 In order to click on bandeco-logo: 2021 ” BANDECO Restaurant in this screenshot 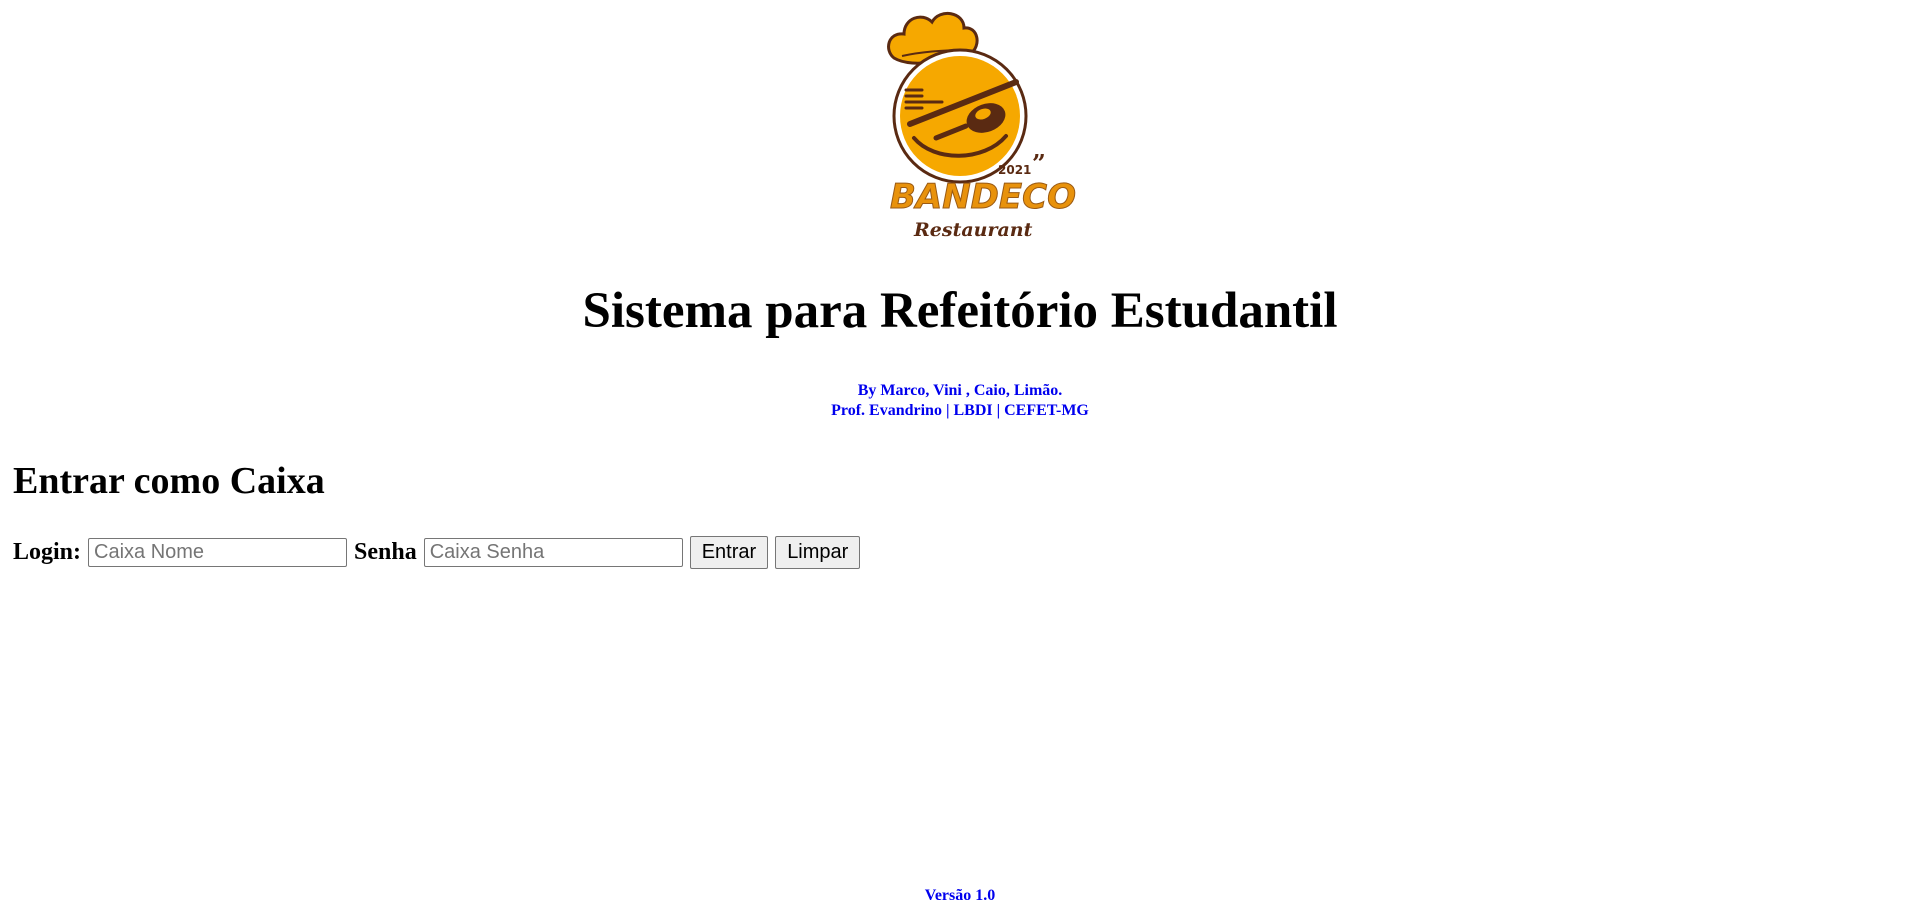, I will do `click(980, 126)`.